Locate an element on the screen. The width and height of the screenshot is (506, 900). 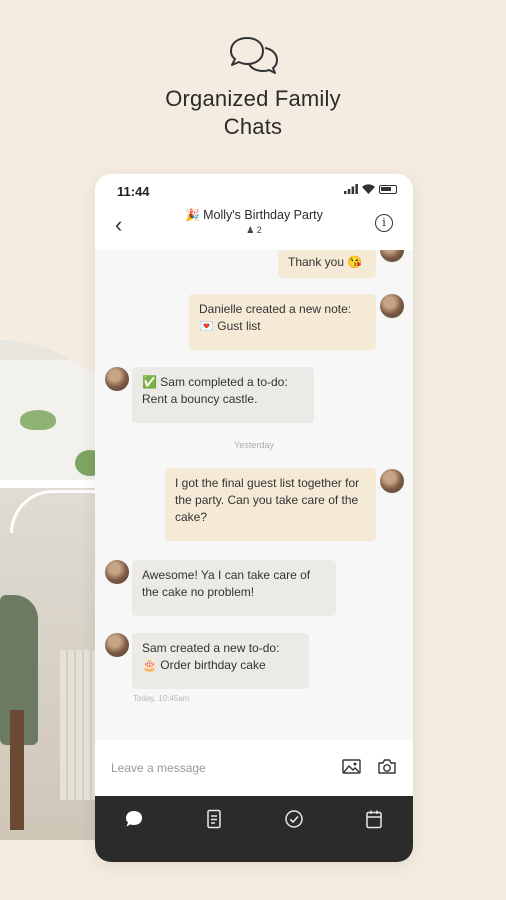
status-icons is located at coordinates (370, 189).